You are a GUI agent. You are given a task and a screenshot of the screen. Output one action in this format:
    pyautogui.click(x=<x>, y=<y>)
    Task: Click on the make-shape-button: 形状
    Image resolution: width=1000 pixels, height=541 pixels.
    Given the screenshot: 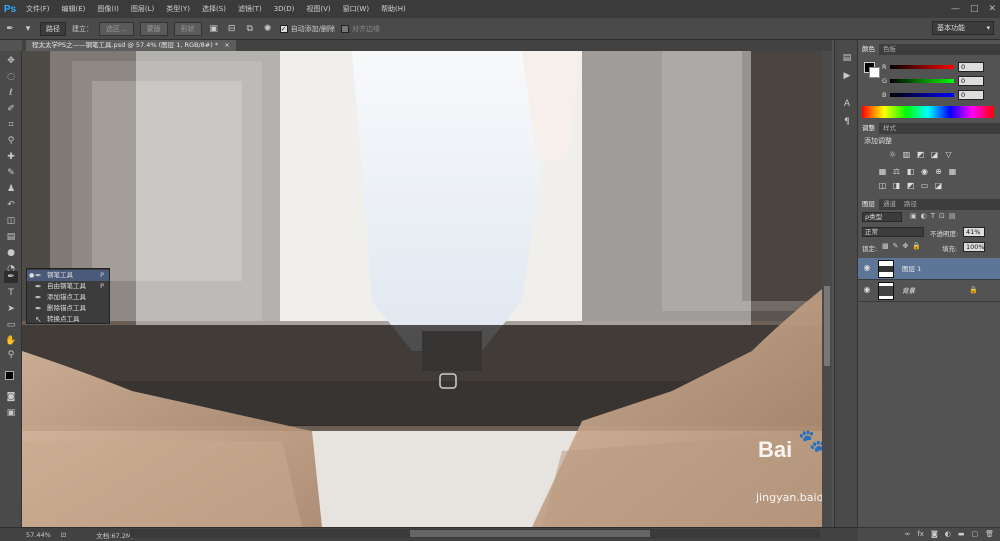 What is the action you would take?
    pyautogui.click(x=187, y=28)
    